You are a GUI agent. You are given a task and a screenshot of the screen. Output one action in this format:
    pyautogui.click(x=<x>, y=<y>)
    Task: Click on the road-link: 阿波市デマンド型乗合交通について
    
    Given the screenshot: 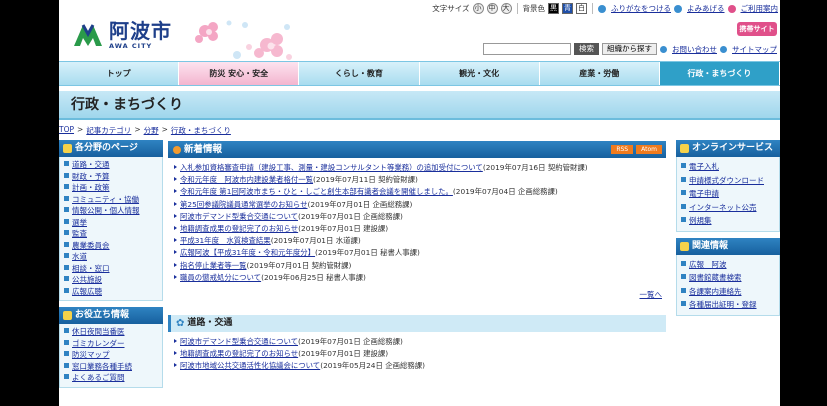 What is the action you would take?
    pyautogui.click(x=239, y=341)
    